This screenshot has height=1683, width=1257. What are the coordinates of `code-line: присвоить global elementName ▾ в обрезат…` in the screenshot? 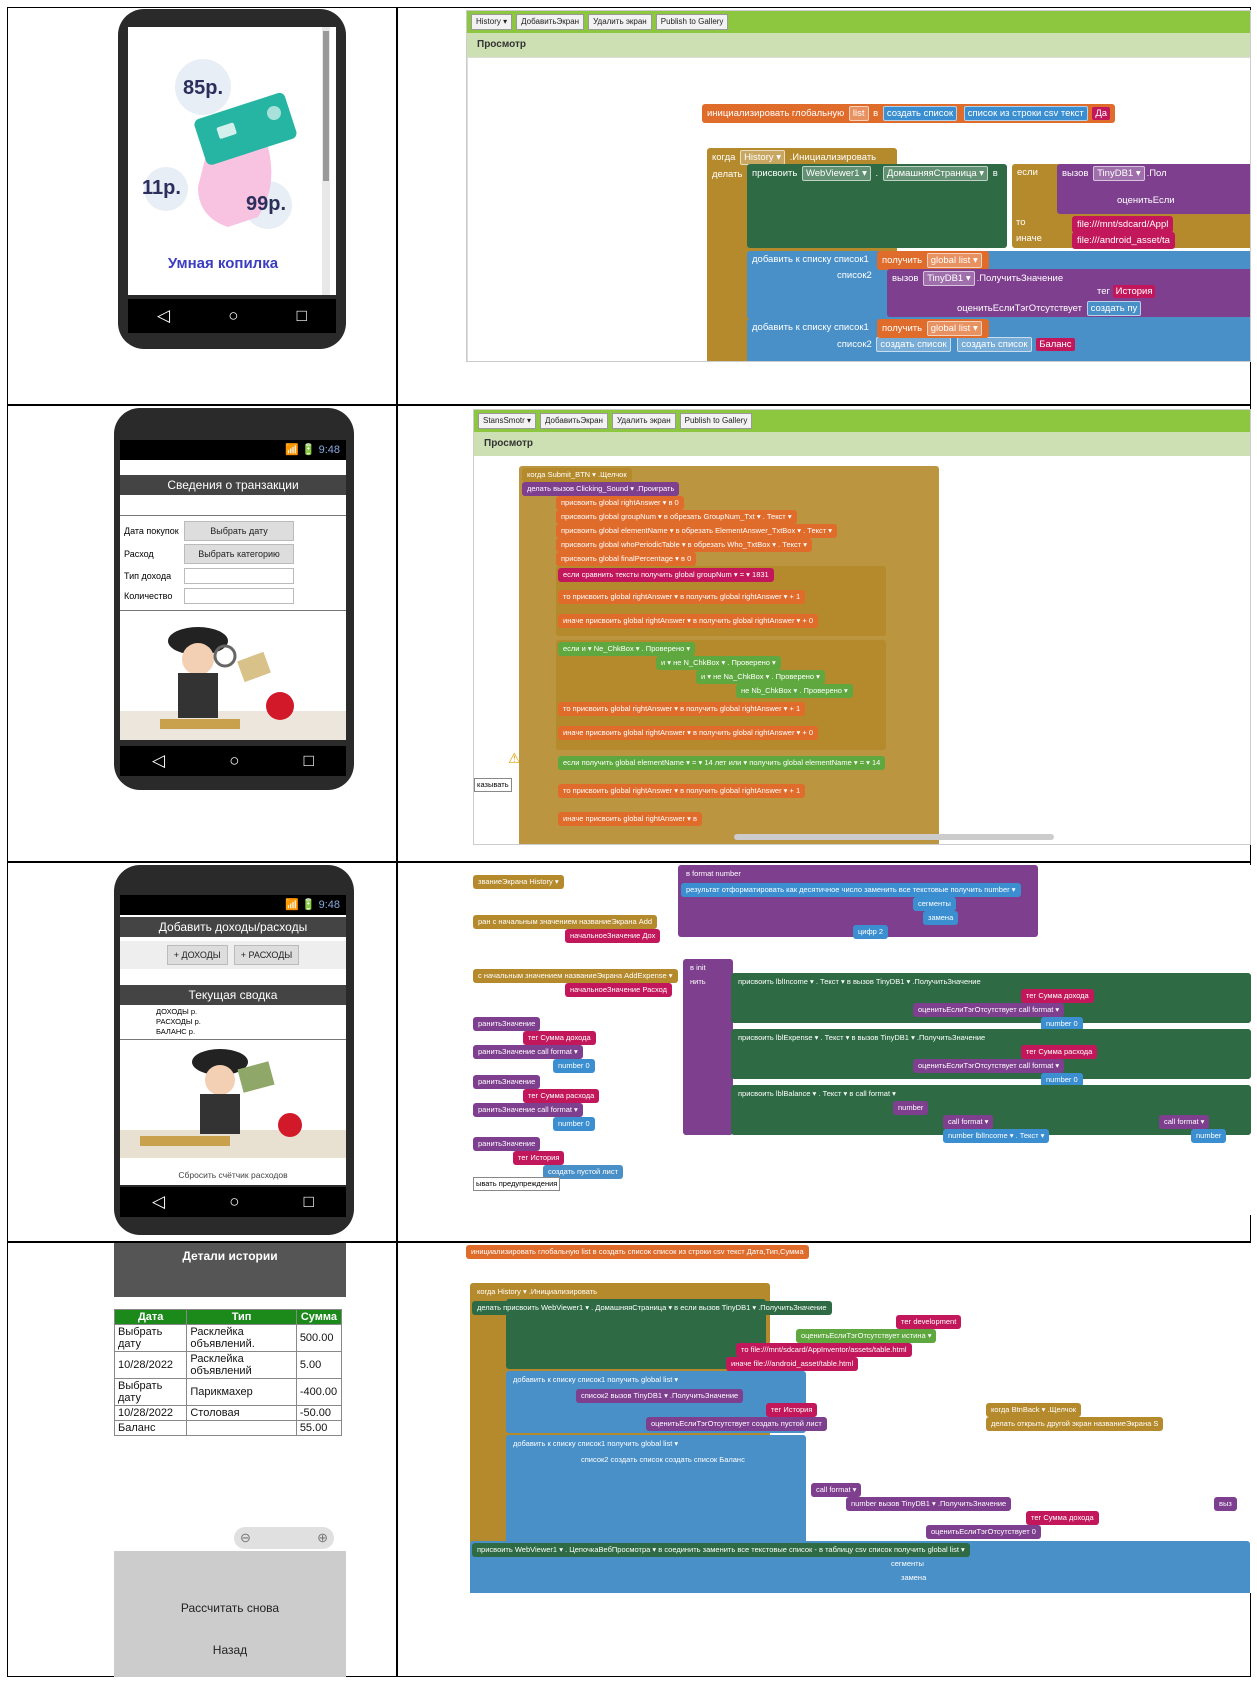 It's located at (697, 531).